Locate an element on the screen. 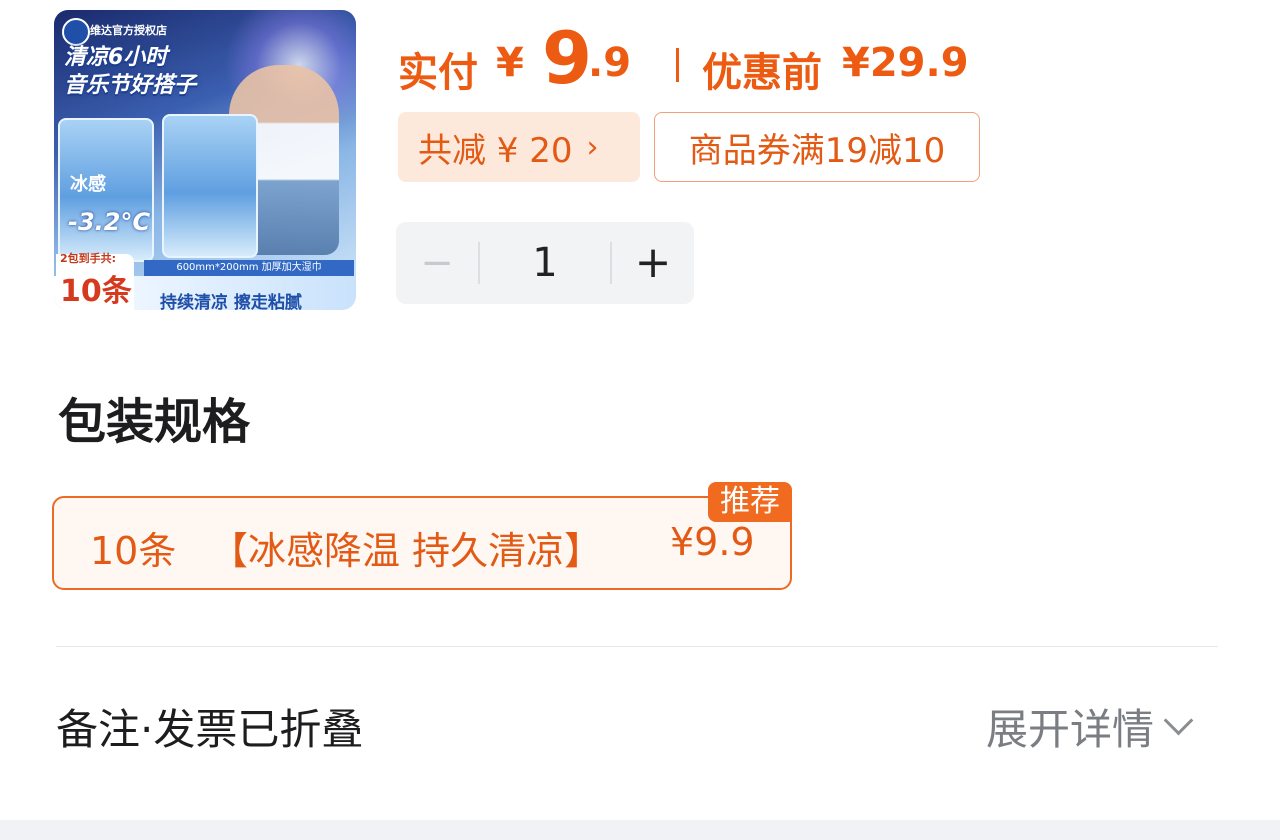 This screenshot has width=1280, height=840. coupon-chip: 商品券满19减10 is located at coordinates (817, 147).